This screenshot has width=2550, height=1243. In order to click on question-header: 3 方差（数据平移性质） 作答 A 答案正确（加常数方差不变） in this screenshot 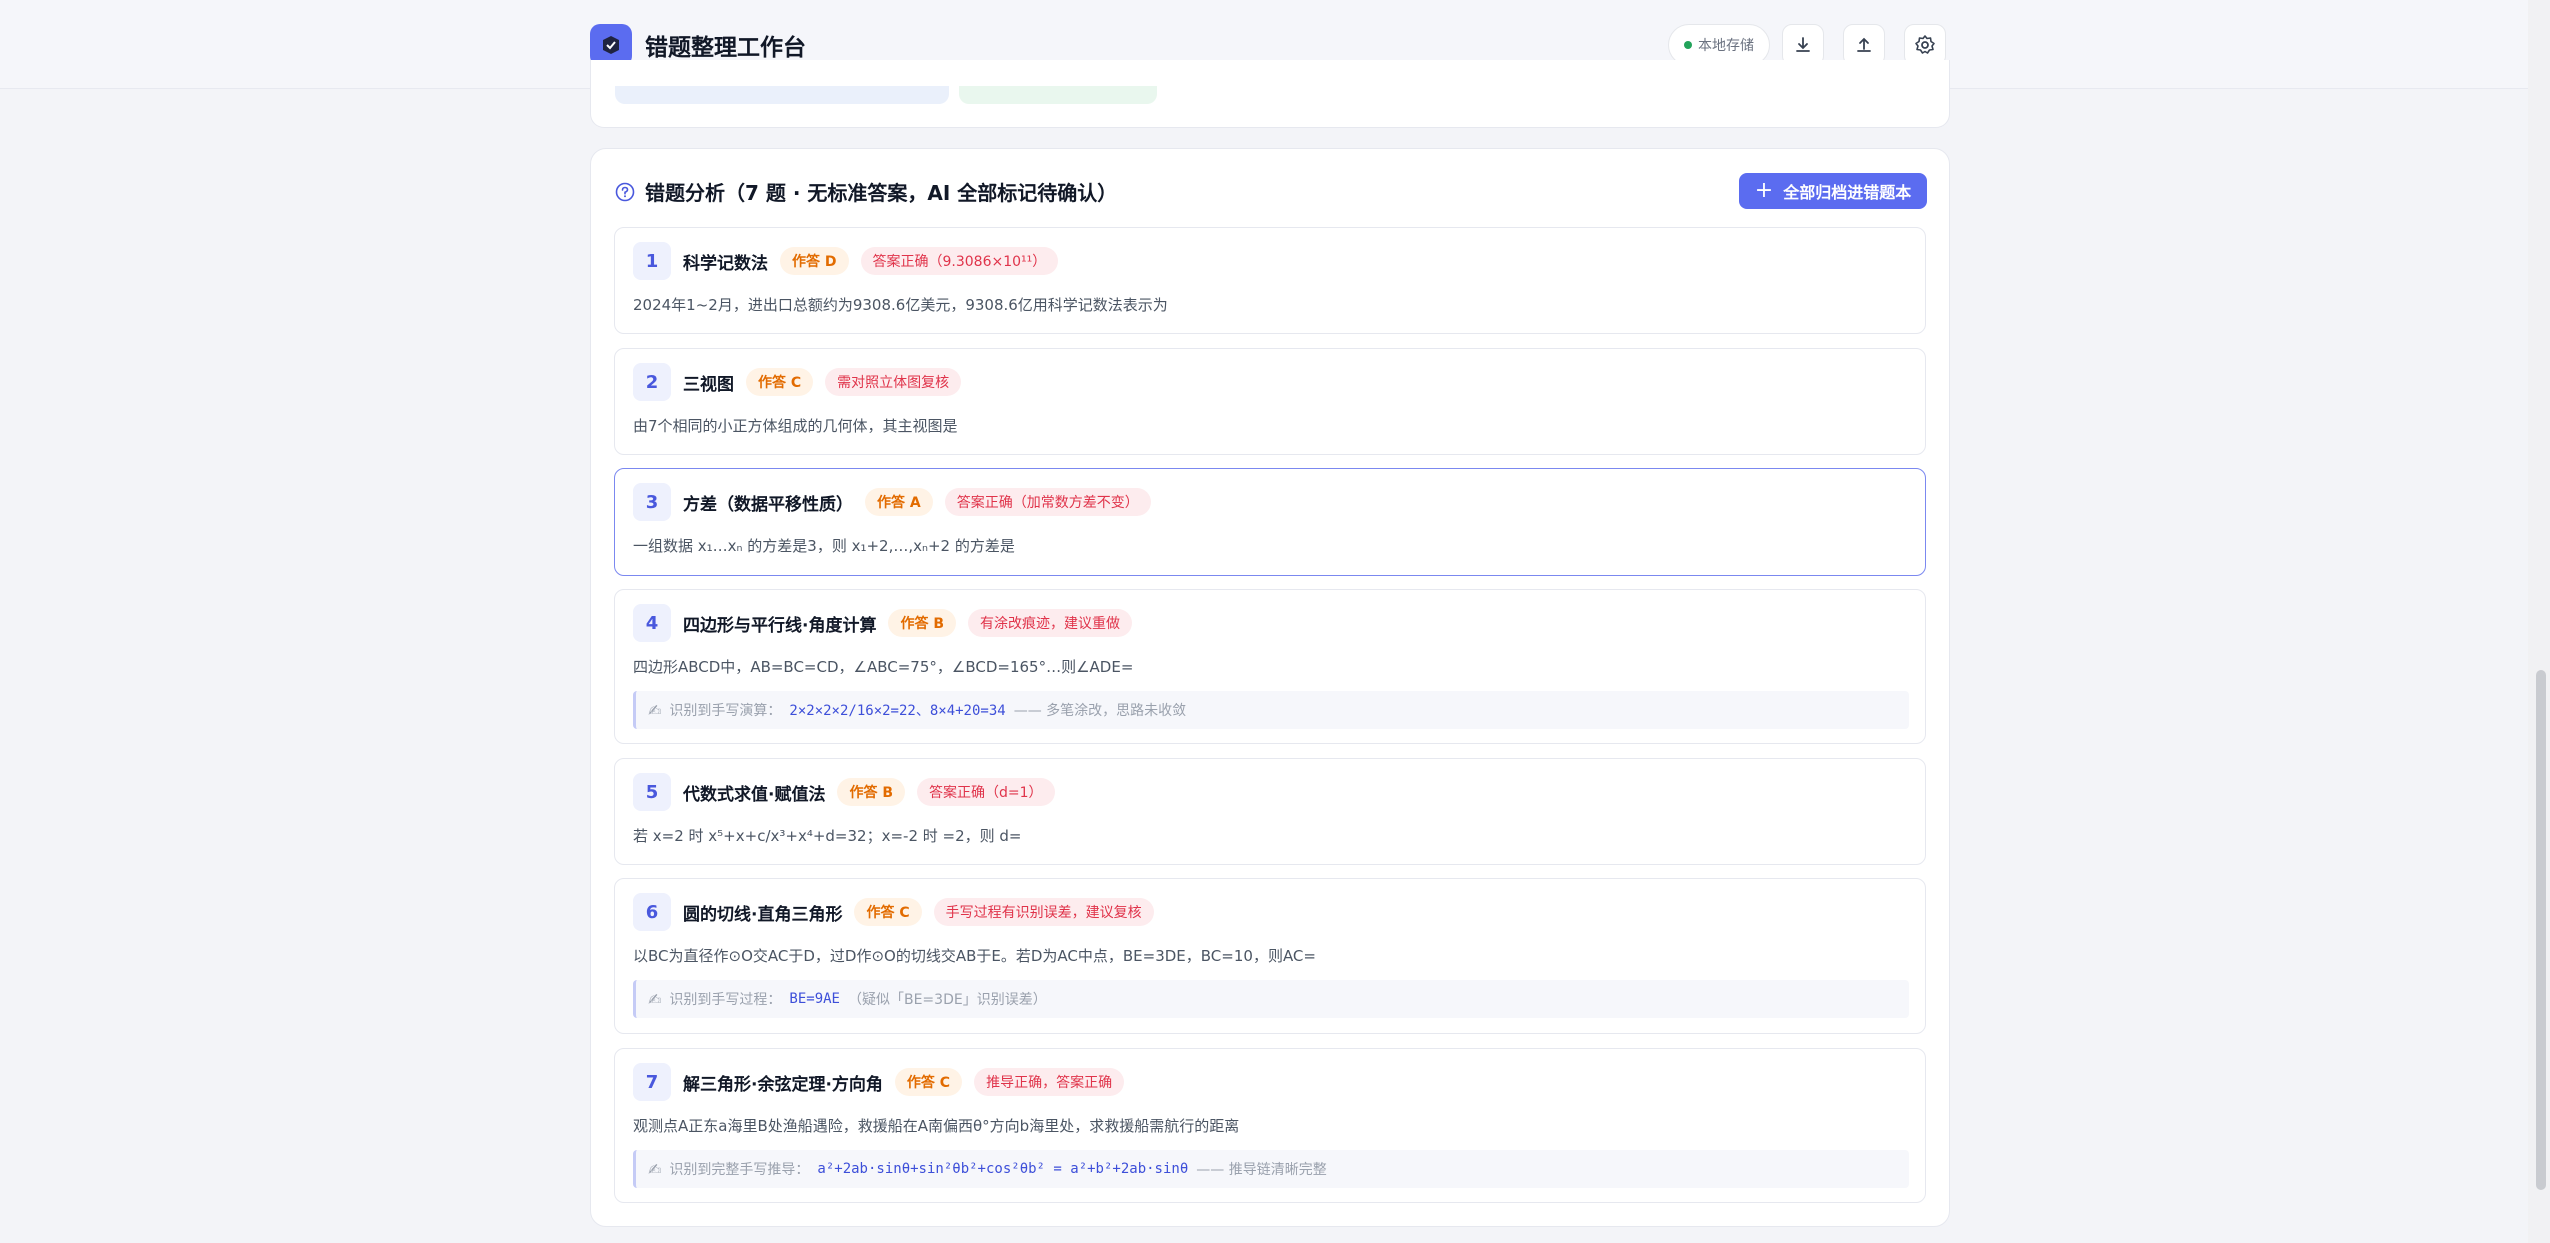, I will do `click(892, 502)`.